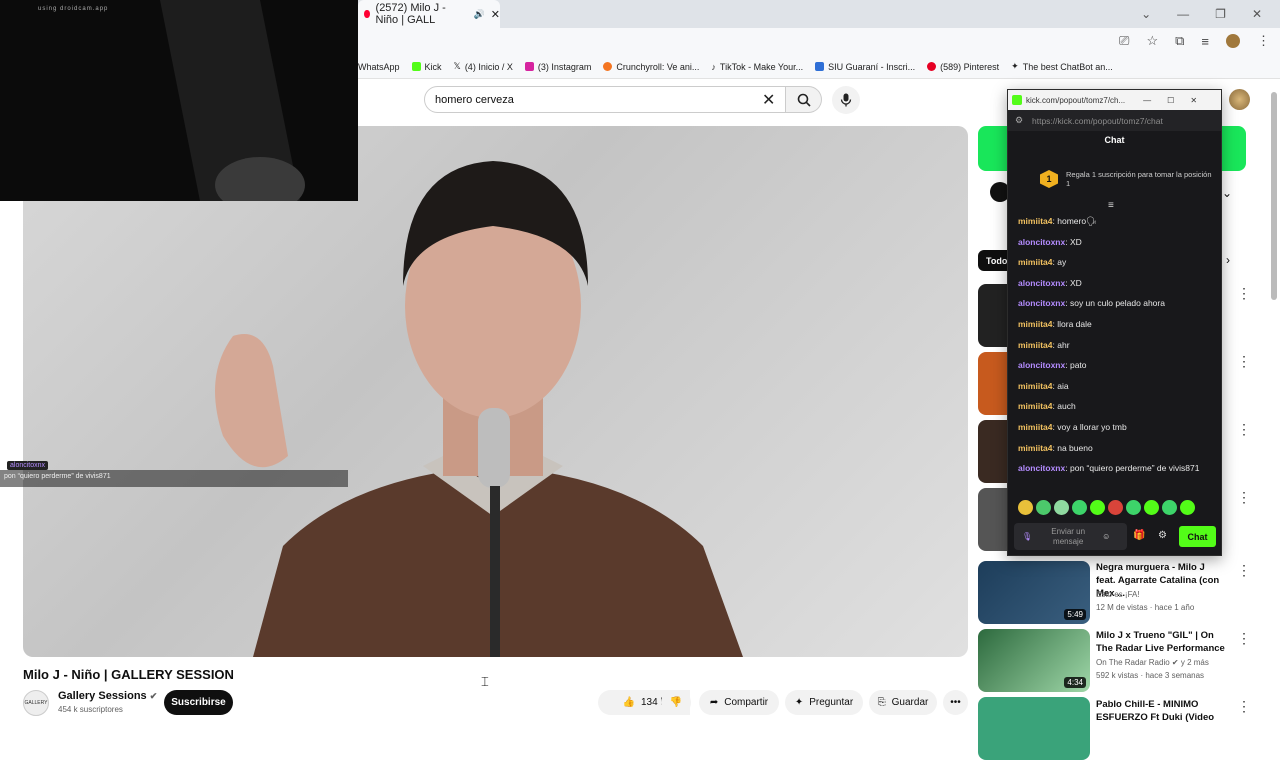 Image resolution: width=1280 pixels, height=760 pixels. I want to click on bookmark-x: 𝕏 (4) Inicio / X, so click(483, 66).